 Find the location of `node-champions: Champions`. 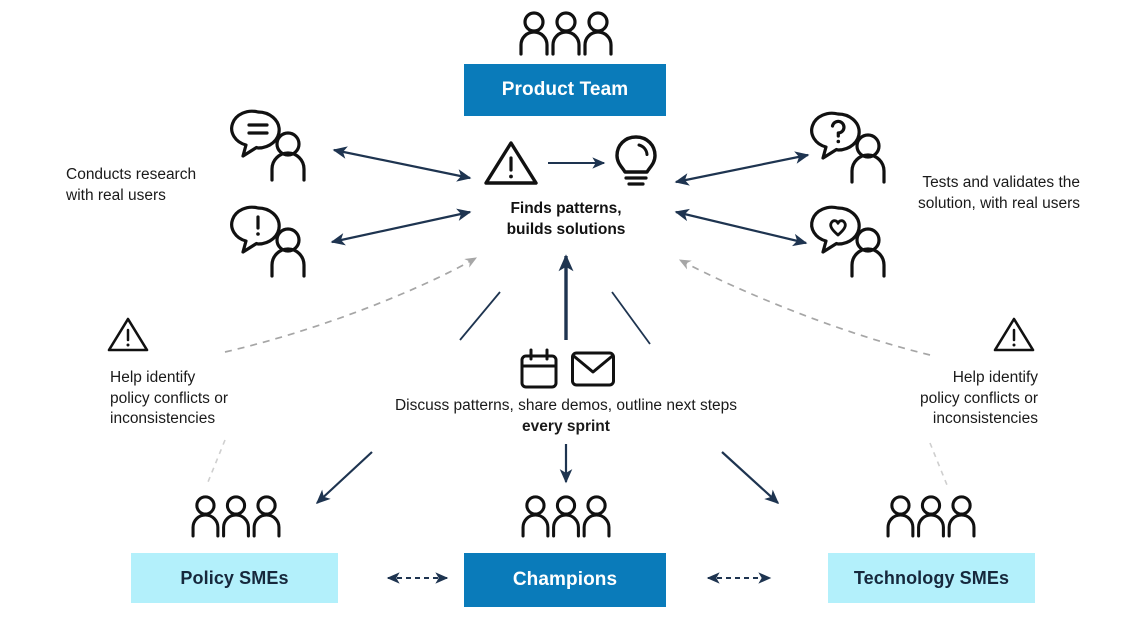

node-champions: Champions is located at coordinates (565, 580).